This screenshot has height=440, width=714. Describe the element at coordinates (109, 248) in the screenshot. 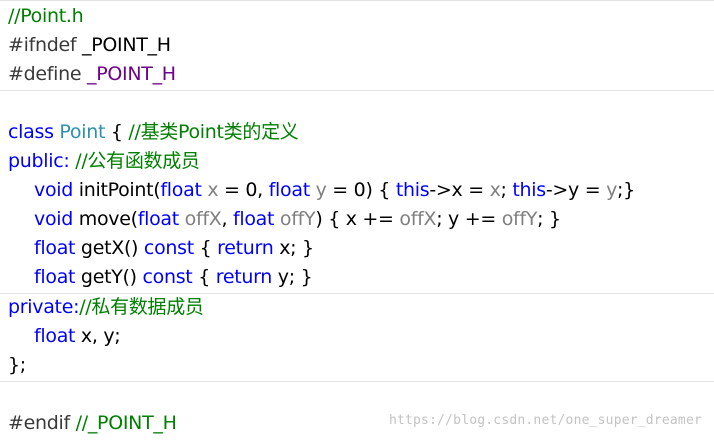

I see `code-token: getX()` at that location.